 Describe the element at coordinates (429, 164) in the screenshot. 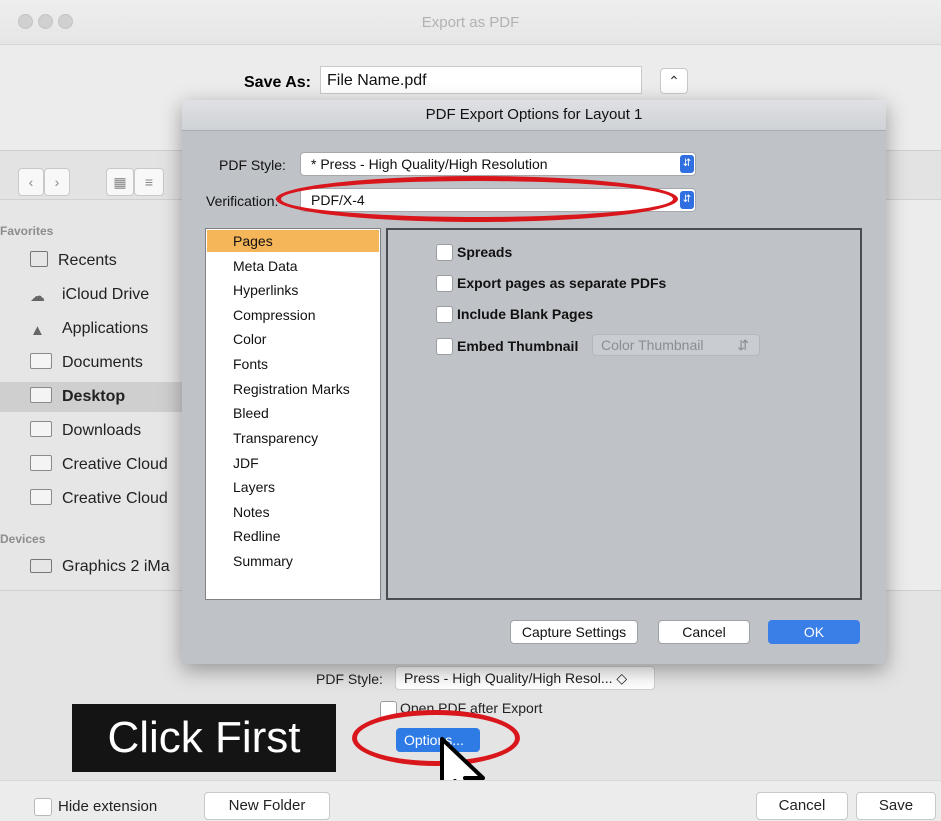

I see `dialog-pdf-style-value: * Press - High Quality/High Resolution` at that location.